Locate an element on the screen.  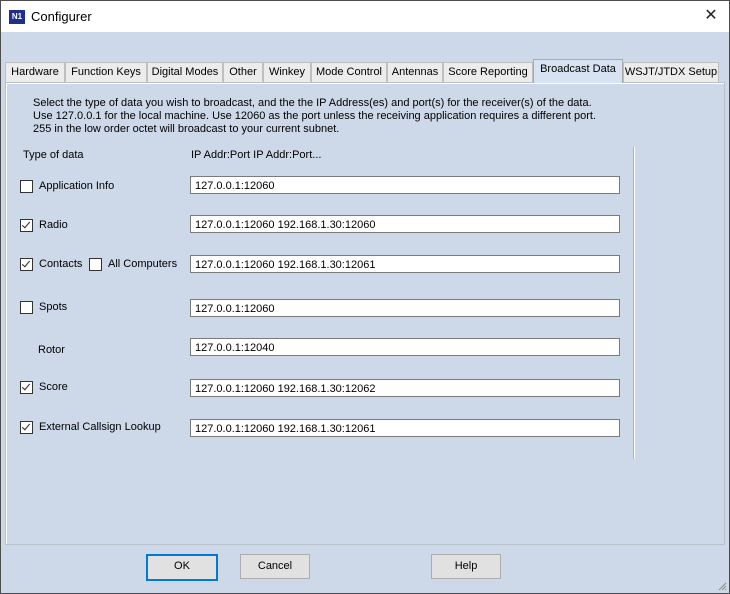
spots-label: Spots is located at coordinates (53, 307).